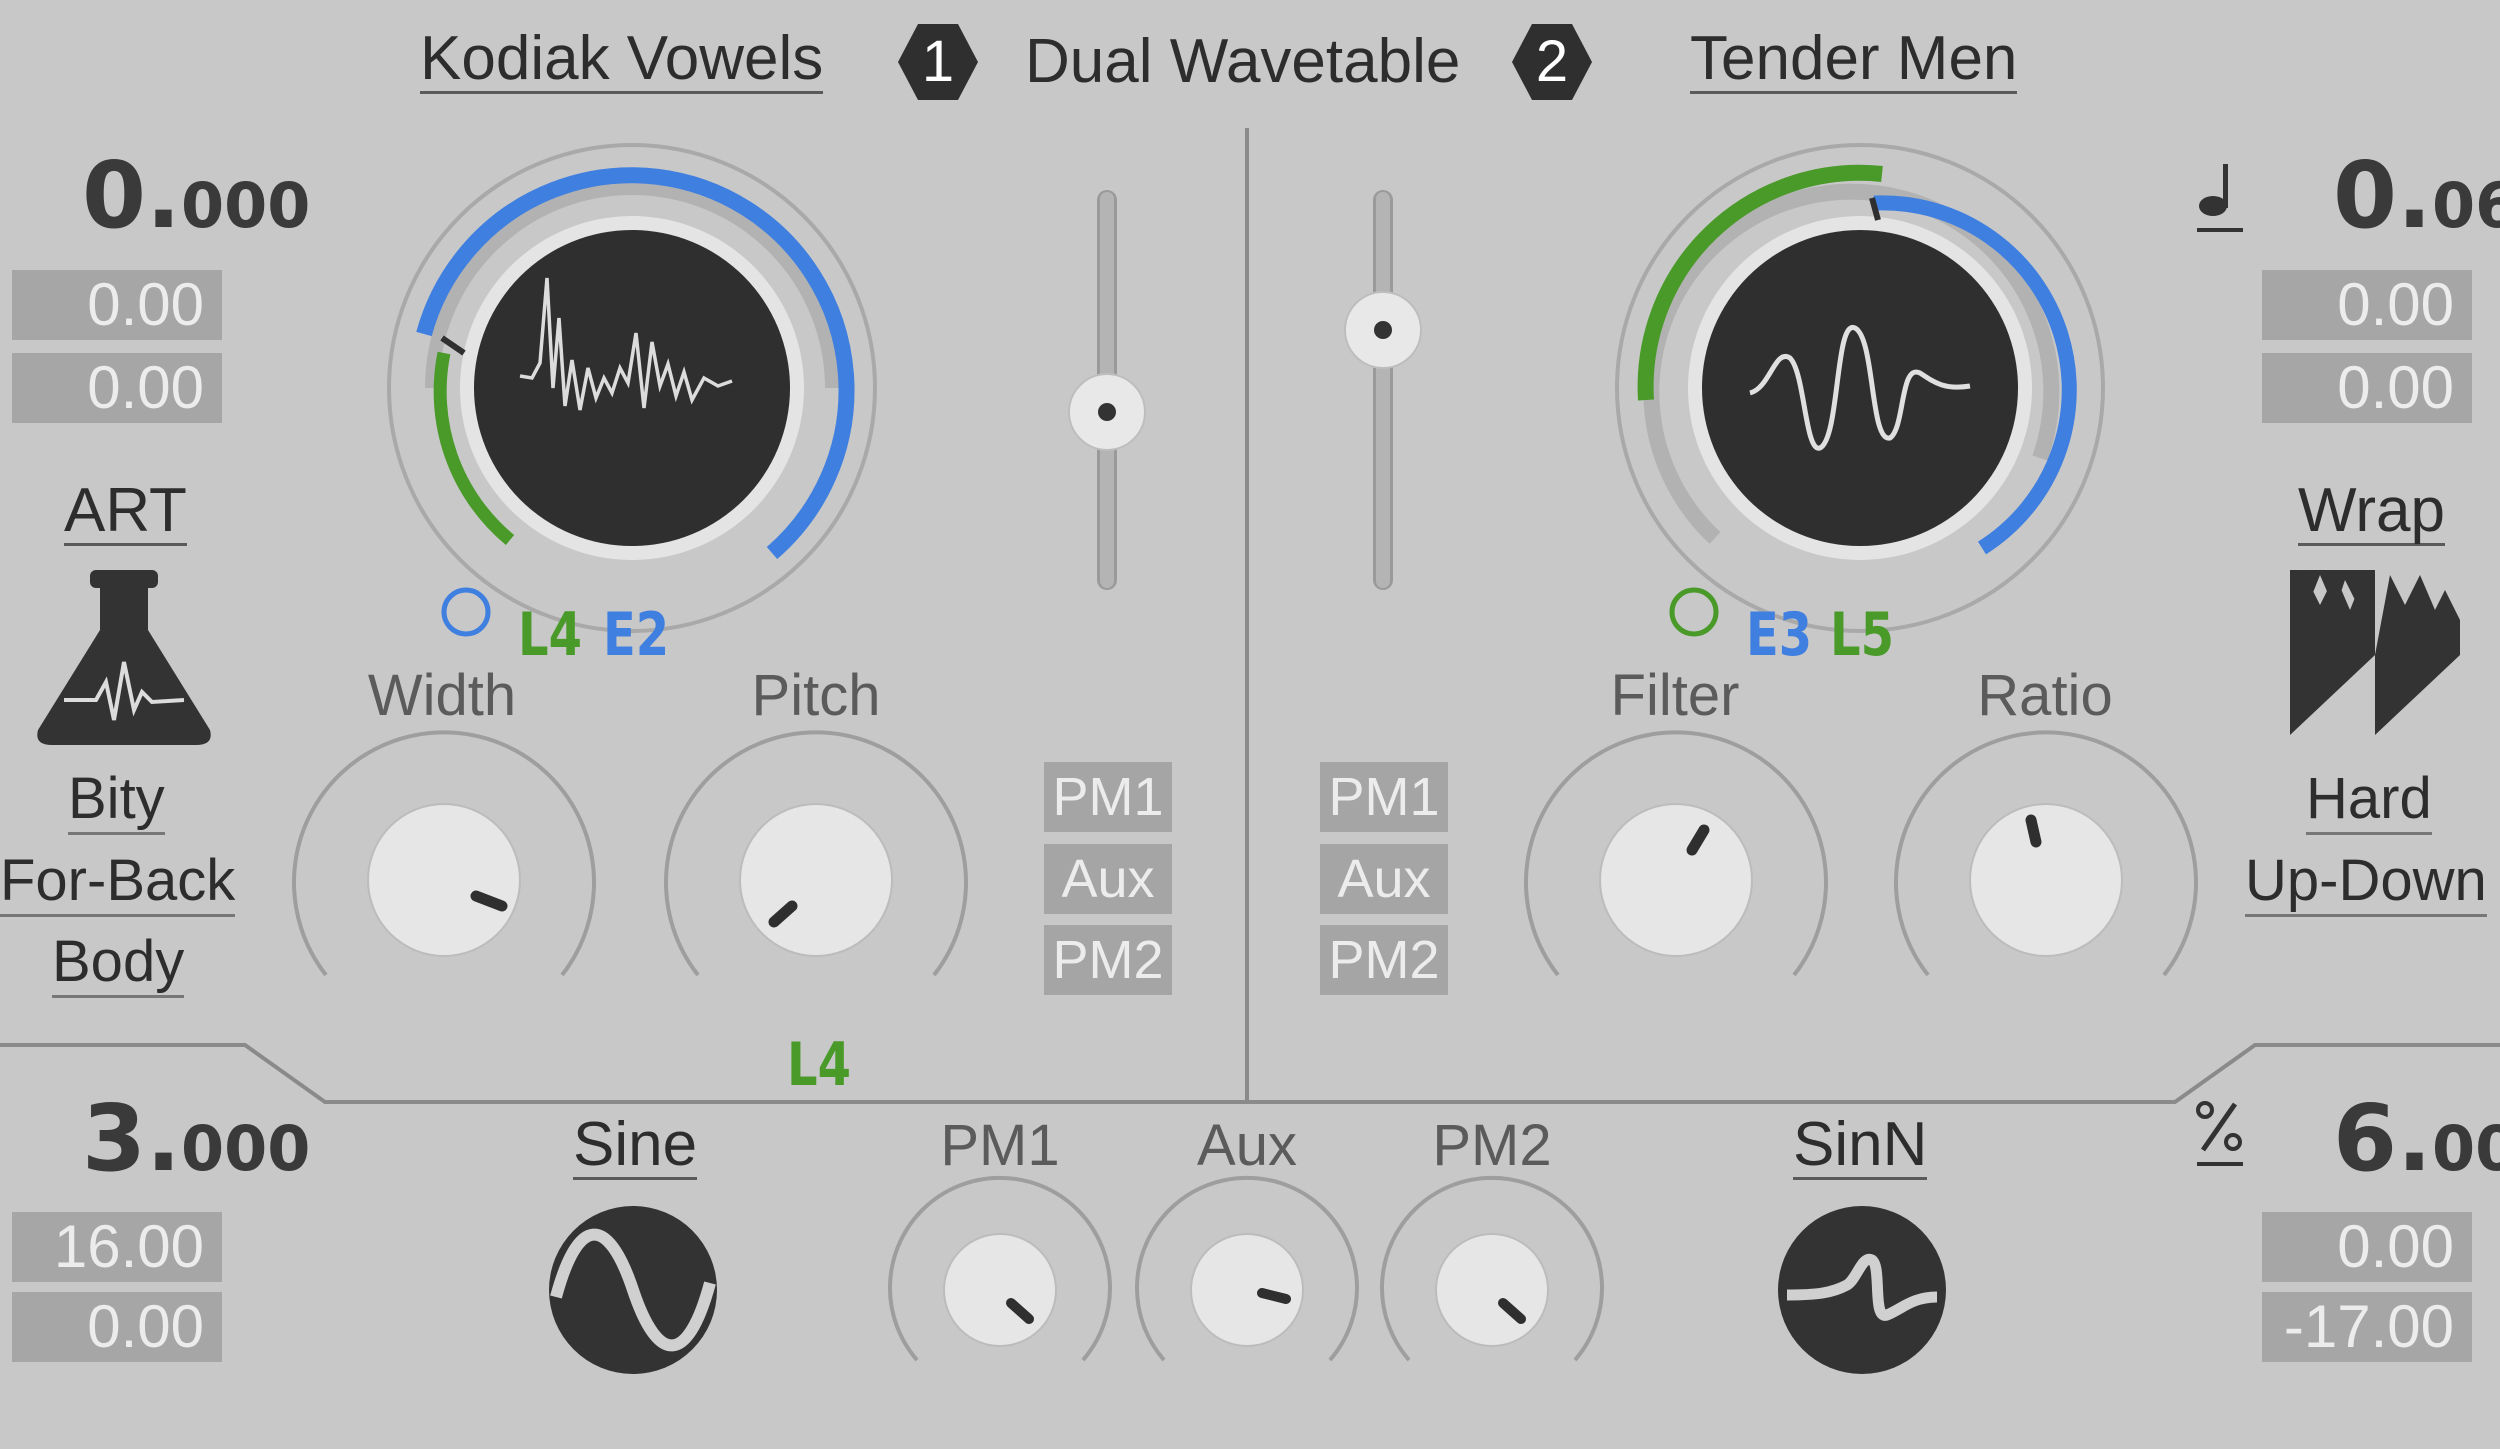  What do you see at coordinates (2220, 200) in the screenshot?
I see `note-icon` at bounding box center [2220, 200].